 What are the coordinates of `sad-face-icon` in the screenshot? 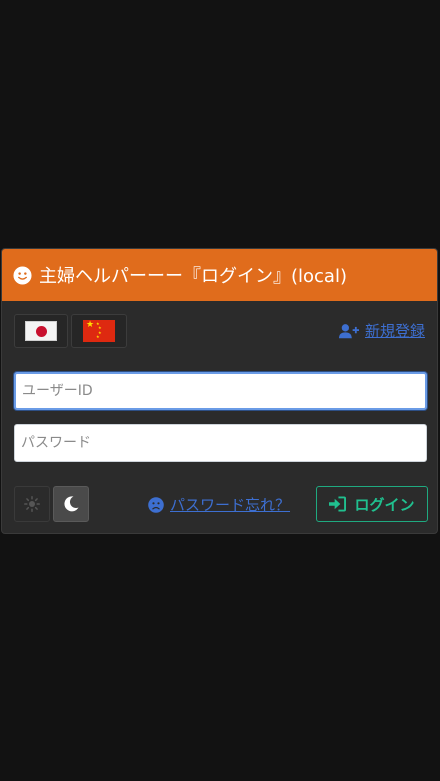 It's located at (156, 504).